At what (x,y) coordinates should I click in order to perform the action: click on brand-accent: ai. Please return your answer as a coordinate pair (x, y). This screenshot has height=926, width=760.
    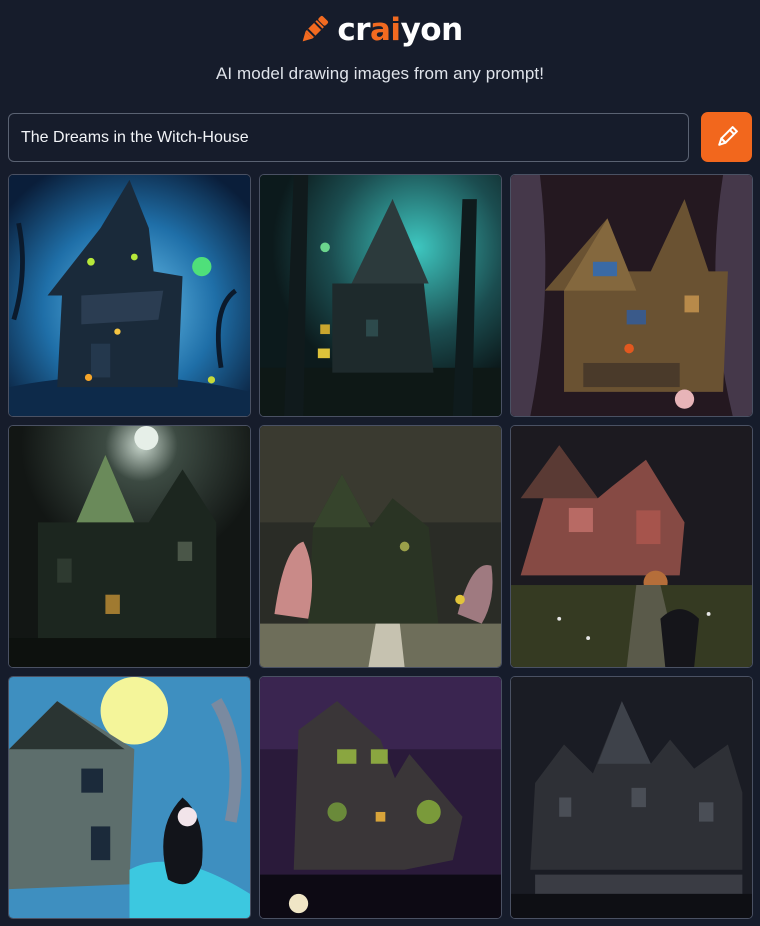
    Looking at the image, I should click on (385, 29).